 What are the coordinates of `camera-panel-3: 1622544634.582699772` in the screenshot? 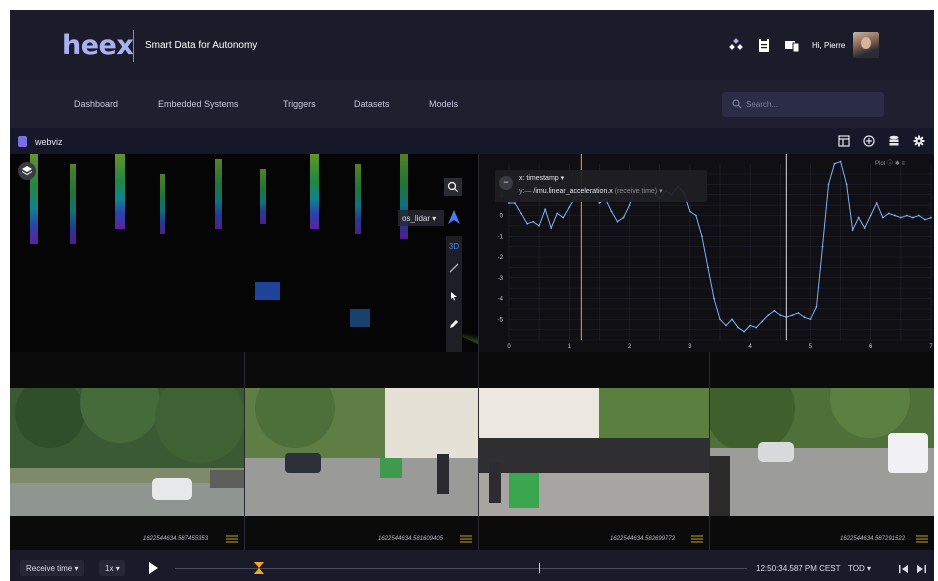 It's located at (594, 451).